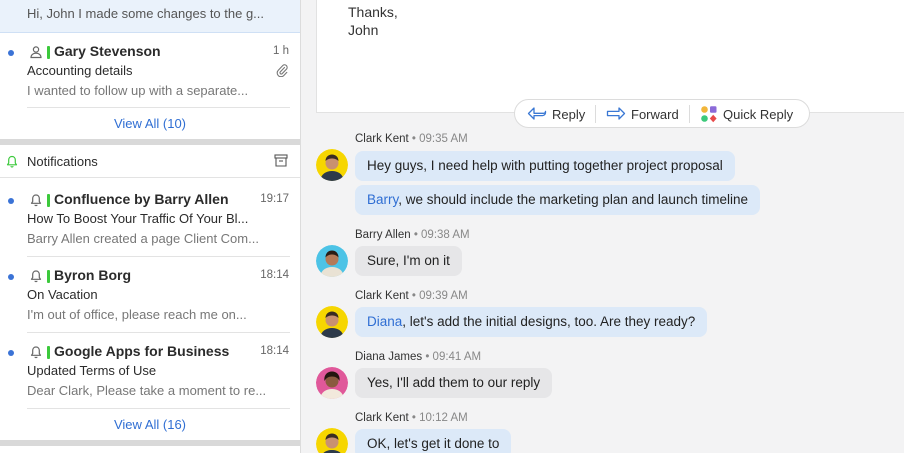 The height and width of the screenshot is (453, 904). Describe the element at coordinates (92, 370) in the screenshot. I see `notification-subject: Updated Terms of Use` at that location.